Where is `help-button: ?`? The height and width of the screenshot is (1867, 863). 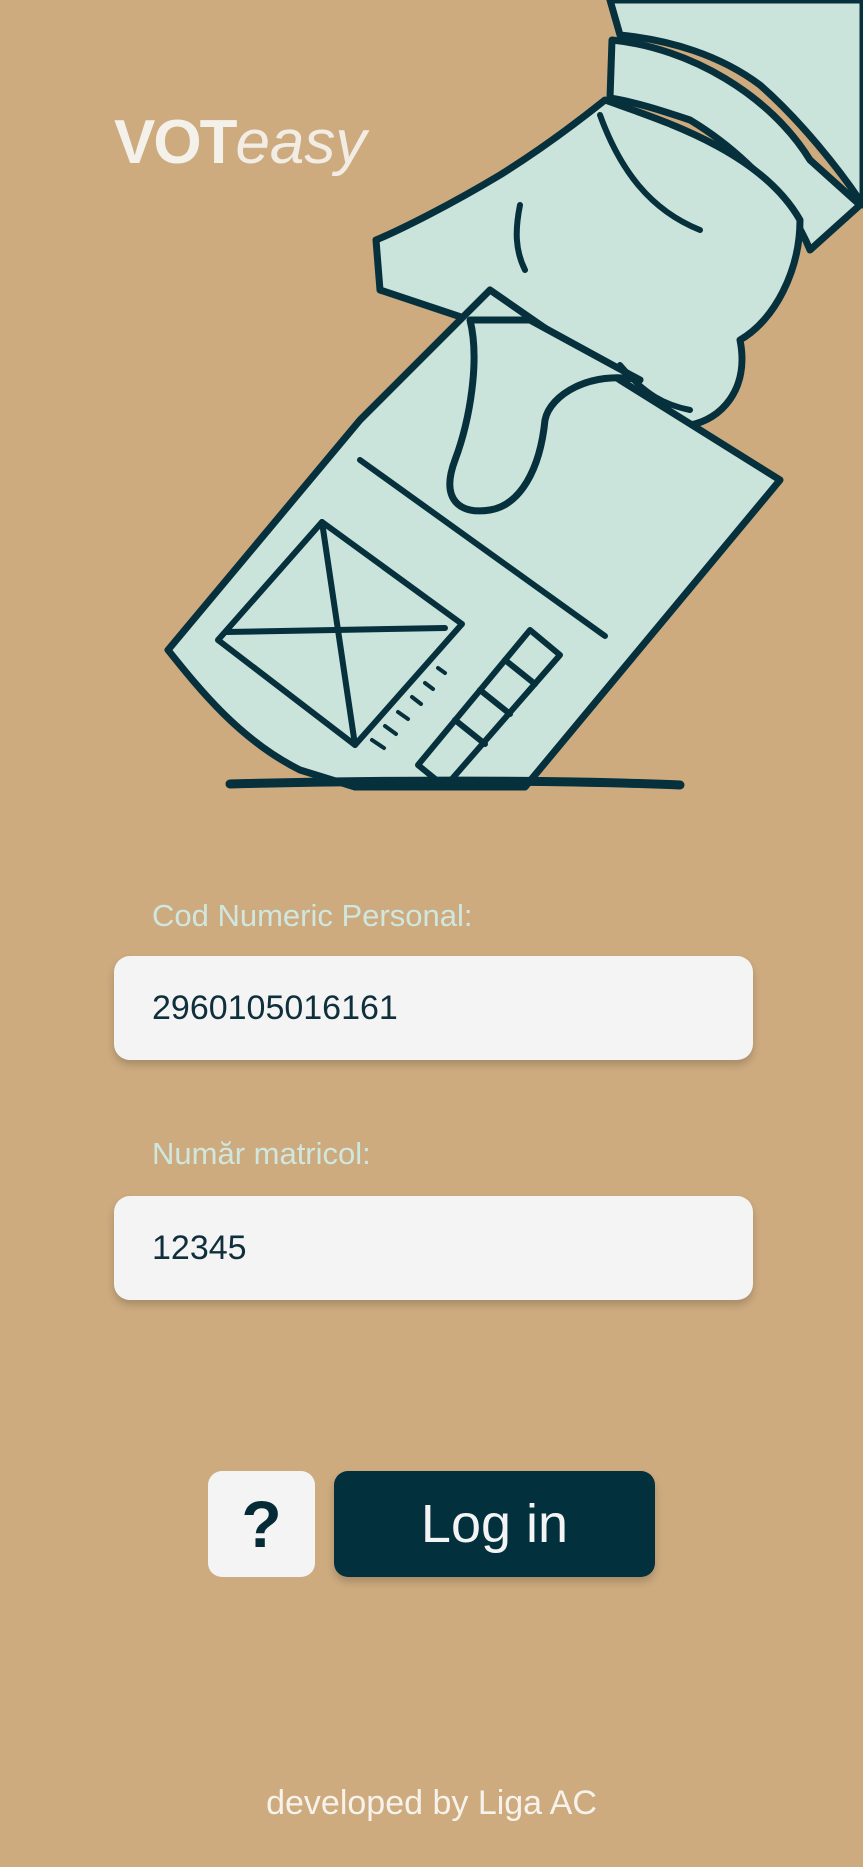 help-button: ? is located at coordinates (261, 1524).